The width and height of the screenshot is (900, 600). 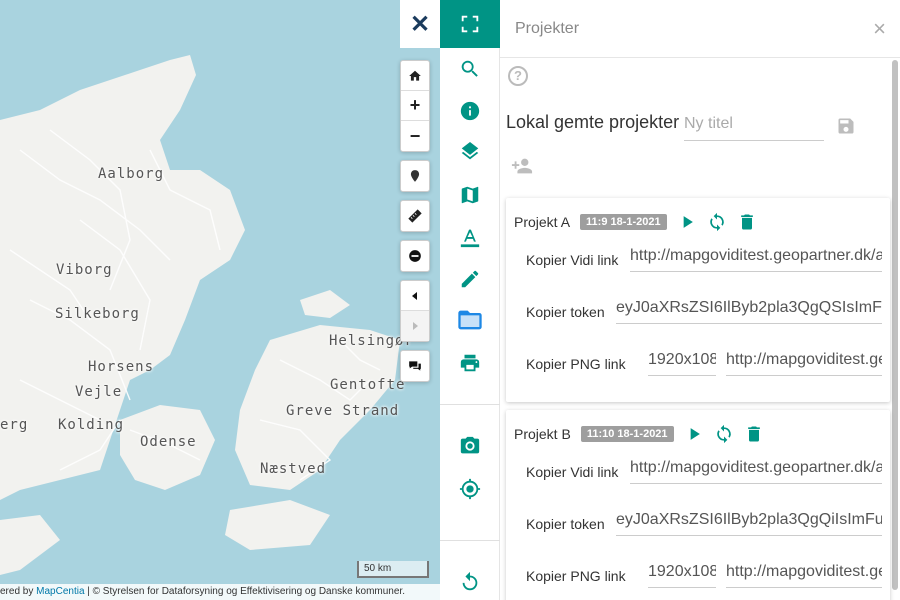 I want to click on panel-title: Projekter, so click(x=547, y=28).